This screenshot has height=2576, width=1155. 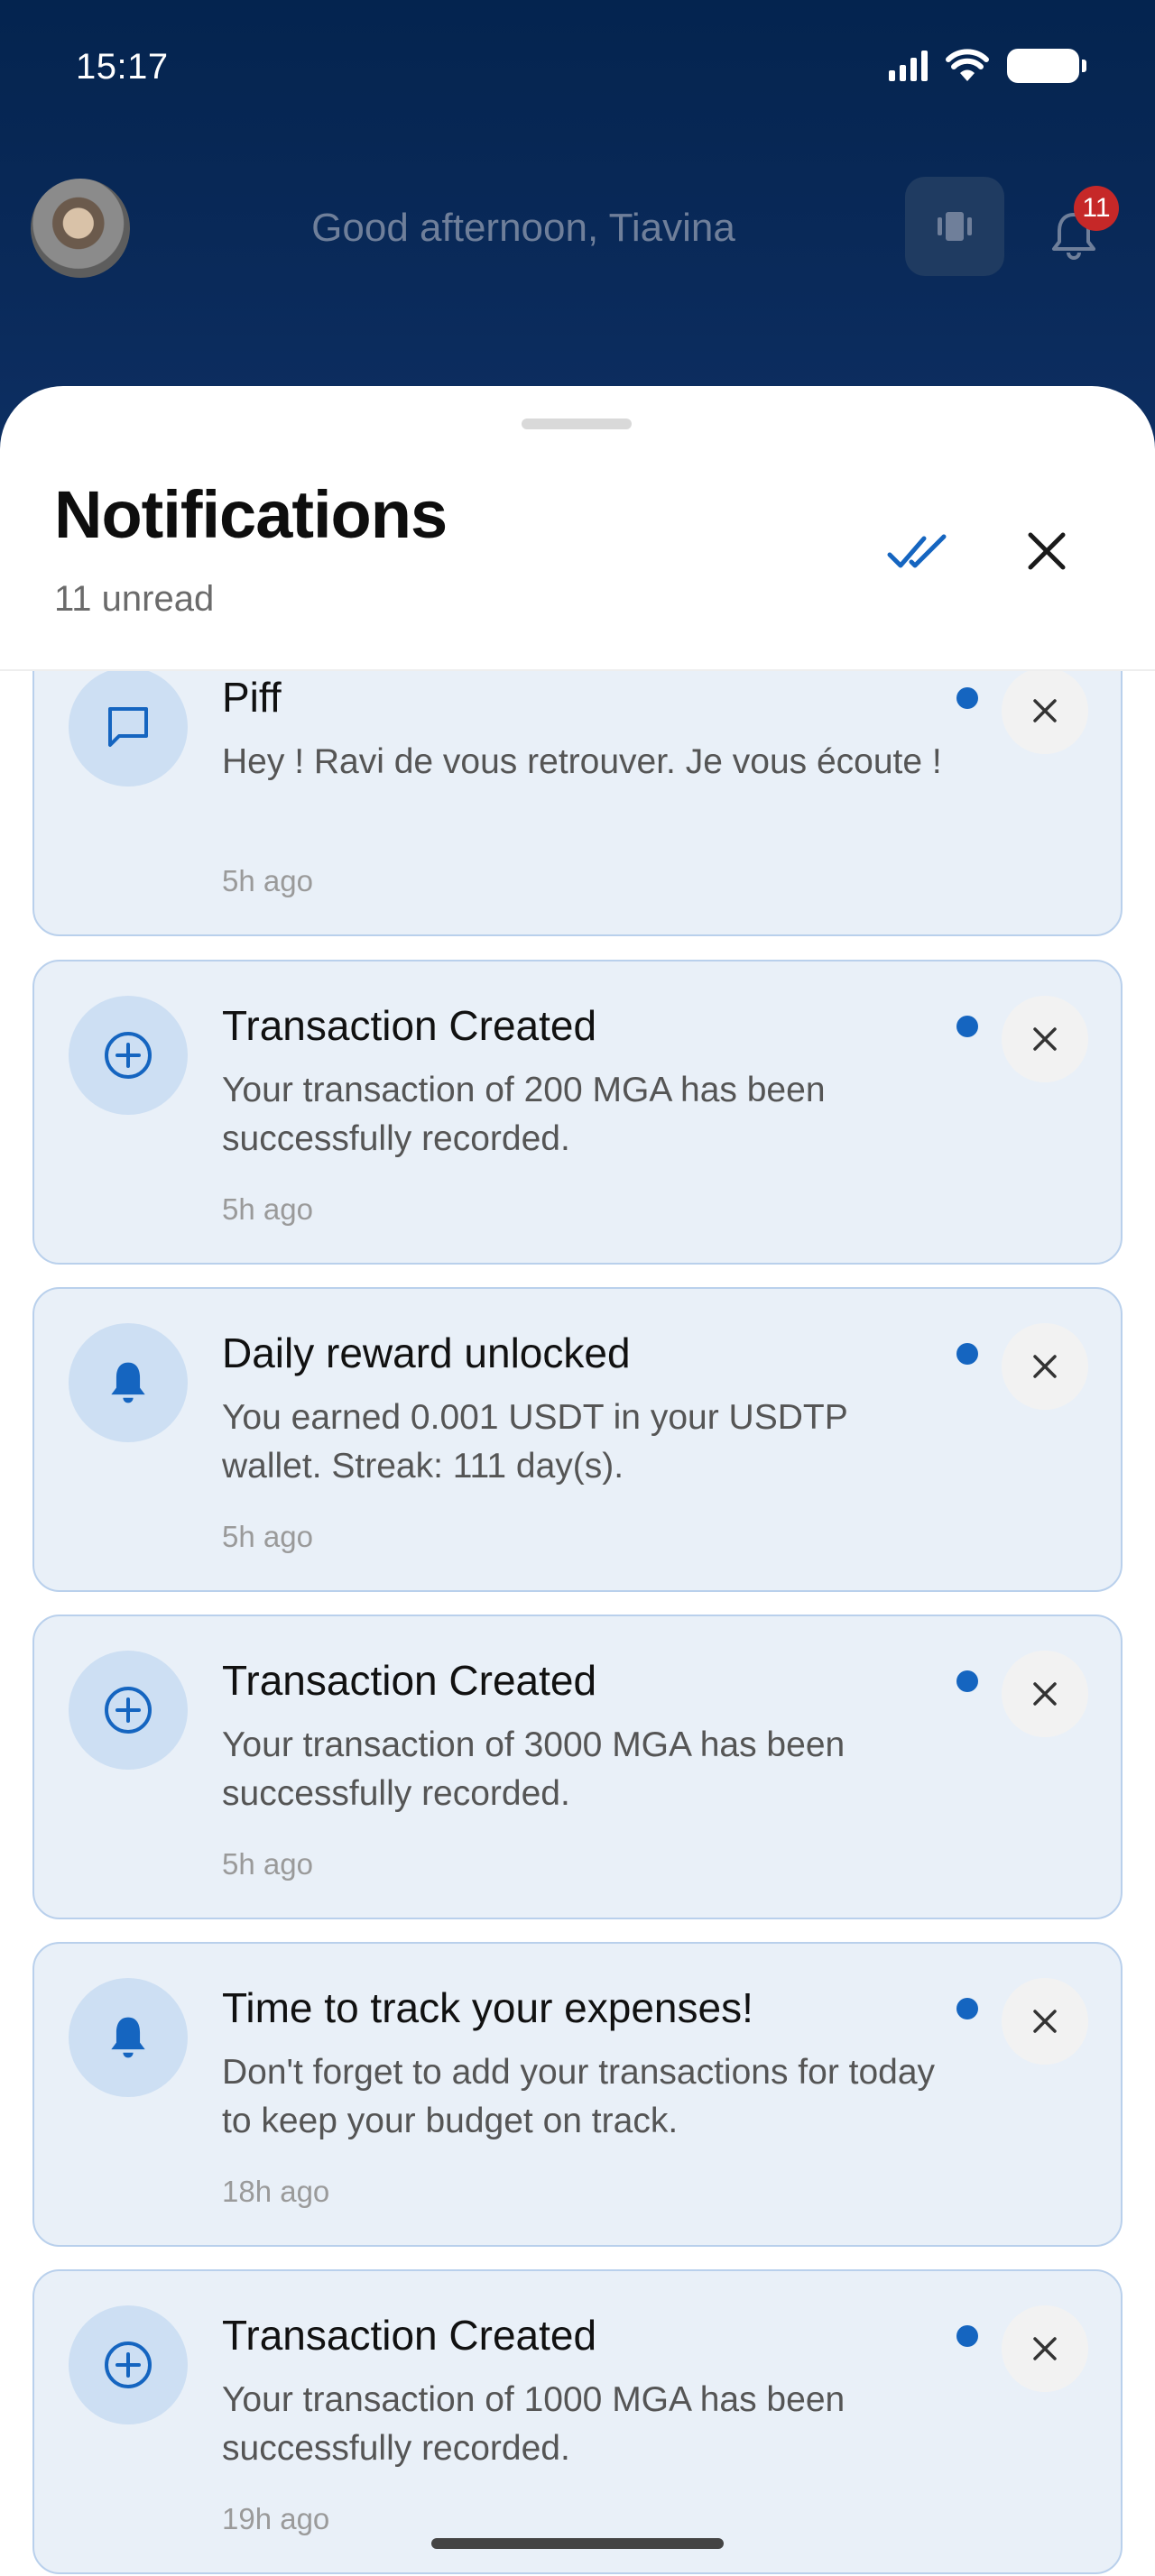 I want to click on vibration-toggle-button, so click(x=954, y=226).